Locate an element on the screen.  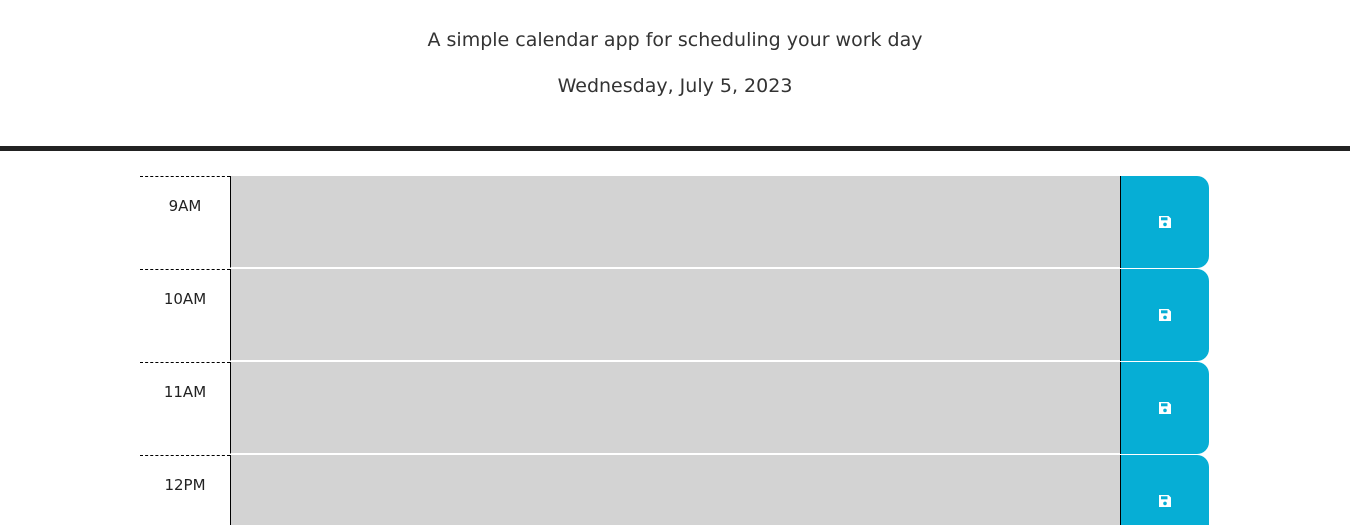
hour-text: 9AM is located at coordinates (185, 206).